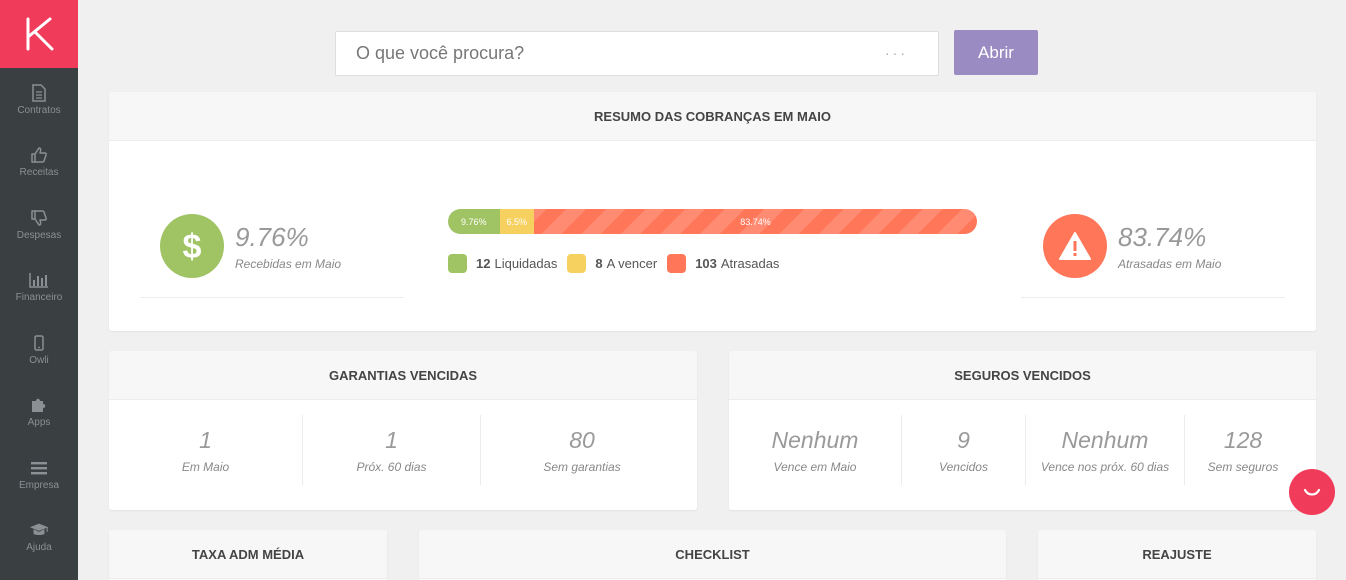 The height and width of the screenshot is (580, 1346). Describe the element at coordinates (39, 405) in the screenshot. I see `puzzle-icon` at that location.